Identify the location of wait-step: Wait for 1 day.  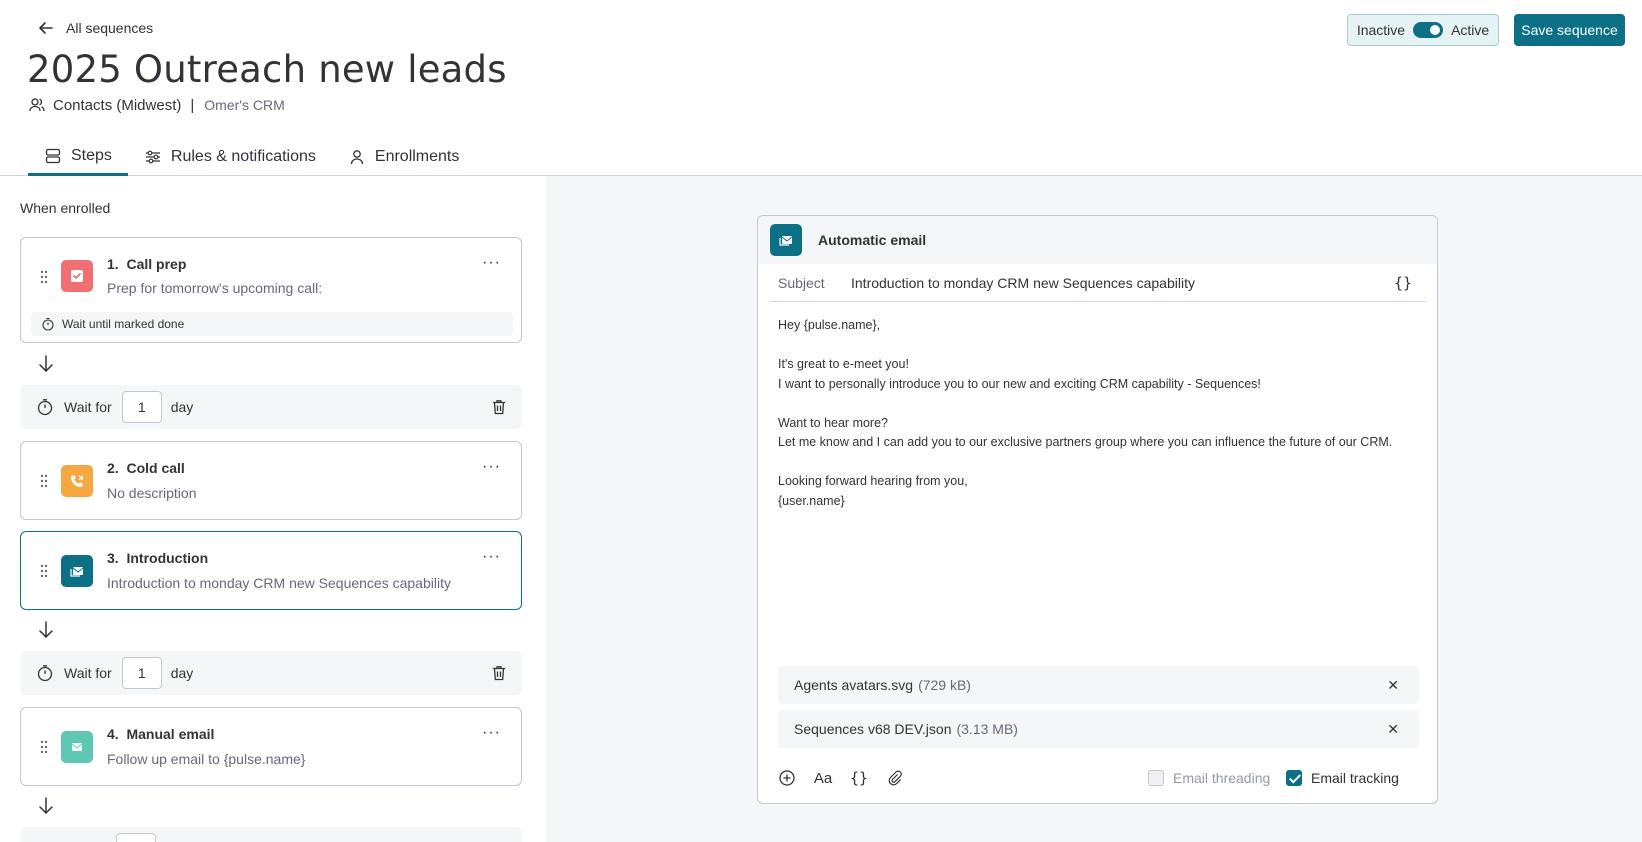
(271, 407).